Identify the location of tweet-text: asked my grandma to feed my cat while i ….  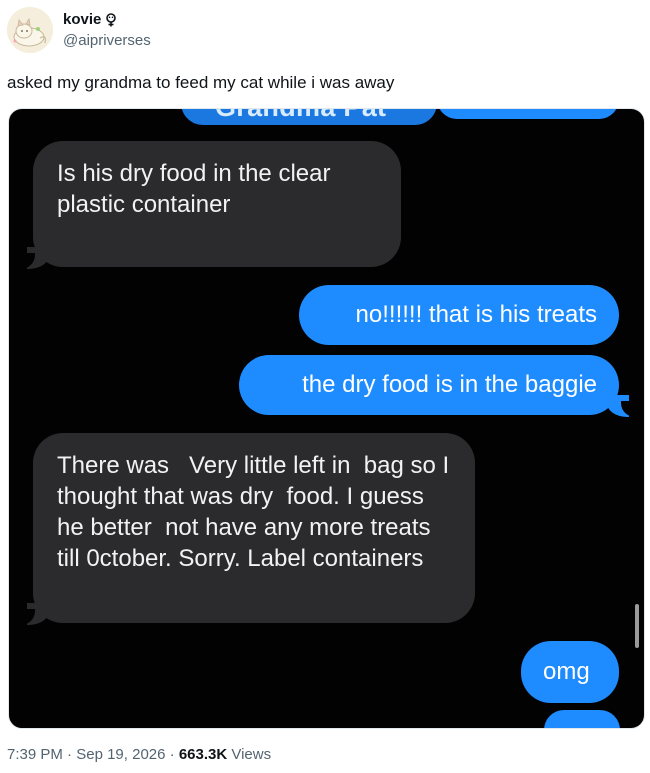
(201, 82).